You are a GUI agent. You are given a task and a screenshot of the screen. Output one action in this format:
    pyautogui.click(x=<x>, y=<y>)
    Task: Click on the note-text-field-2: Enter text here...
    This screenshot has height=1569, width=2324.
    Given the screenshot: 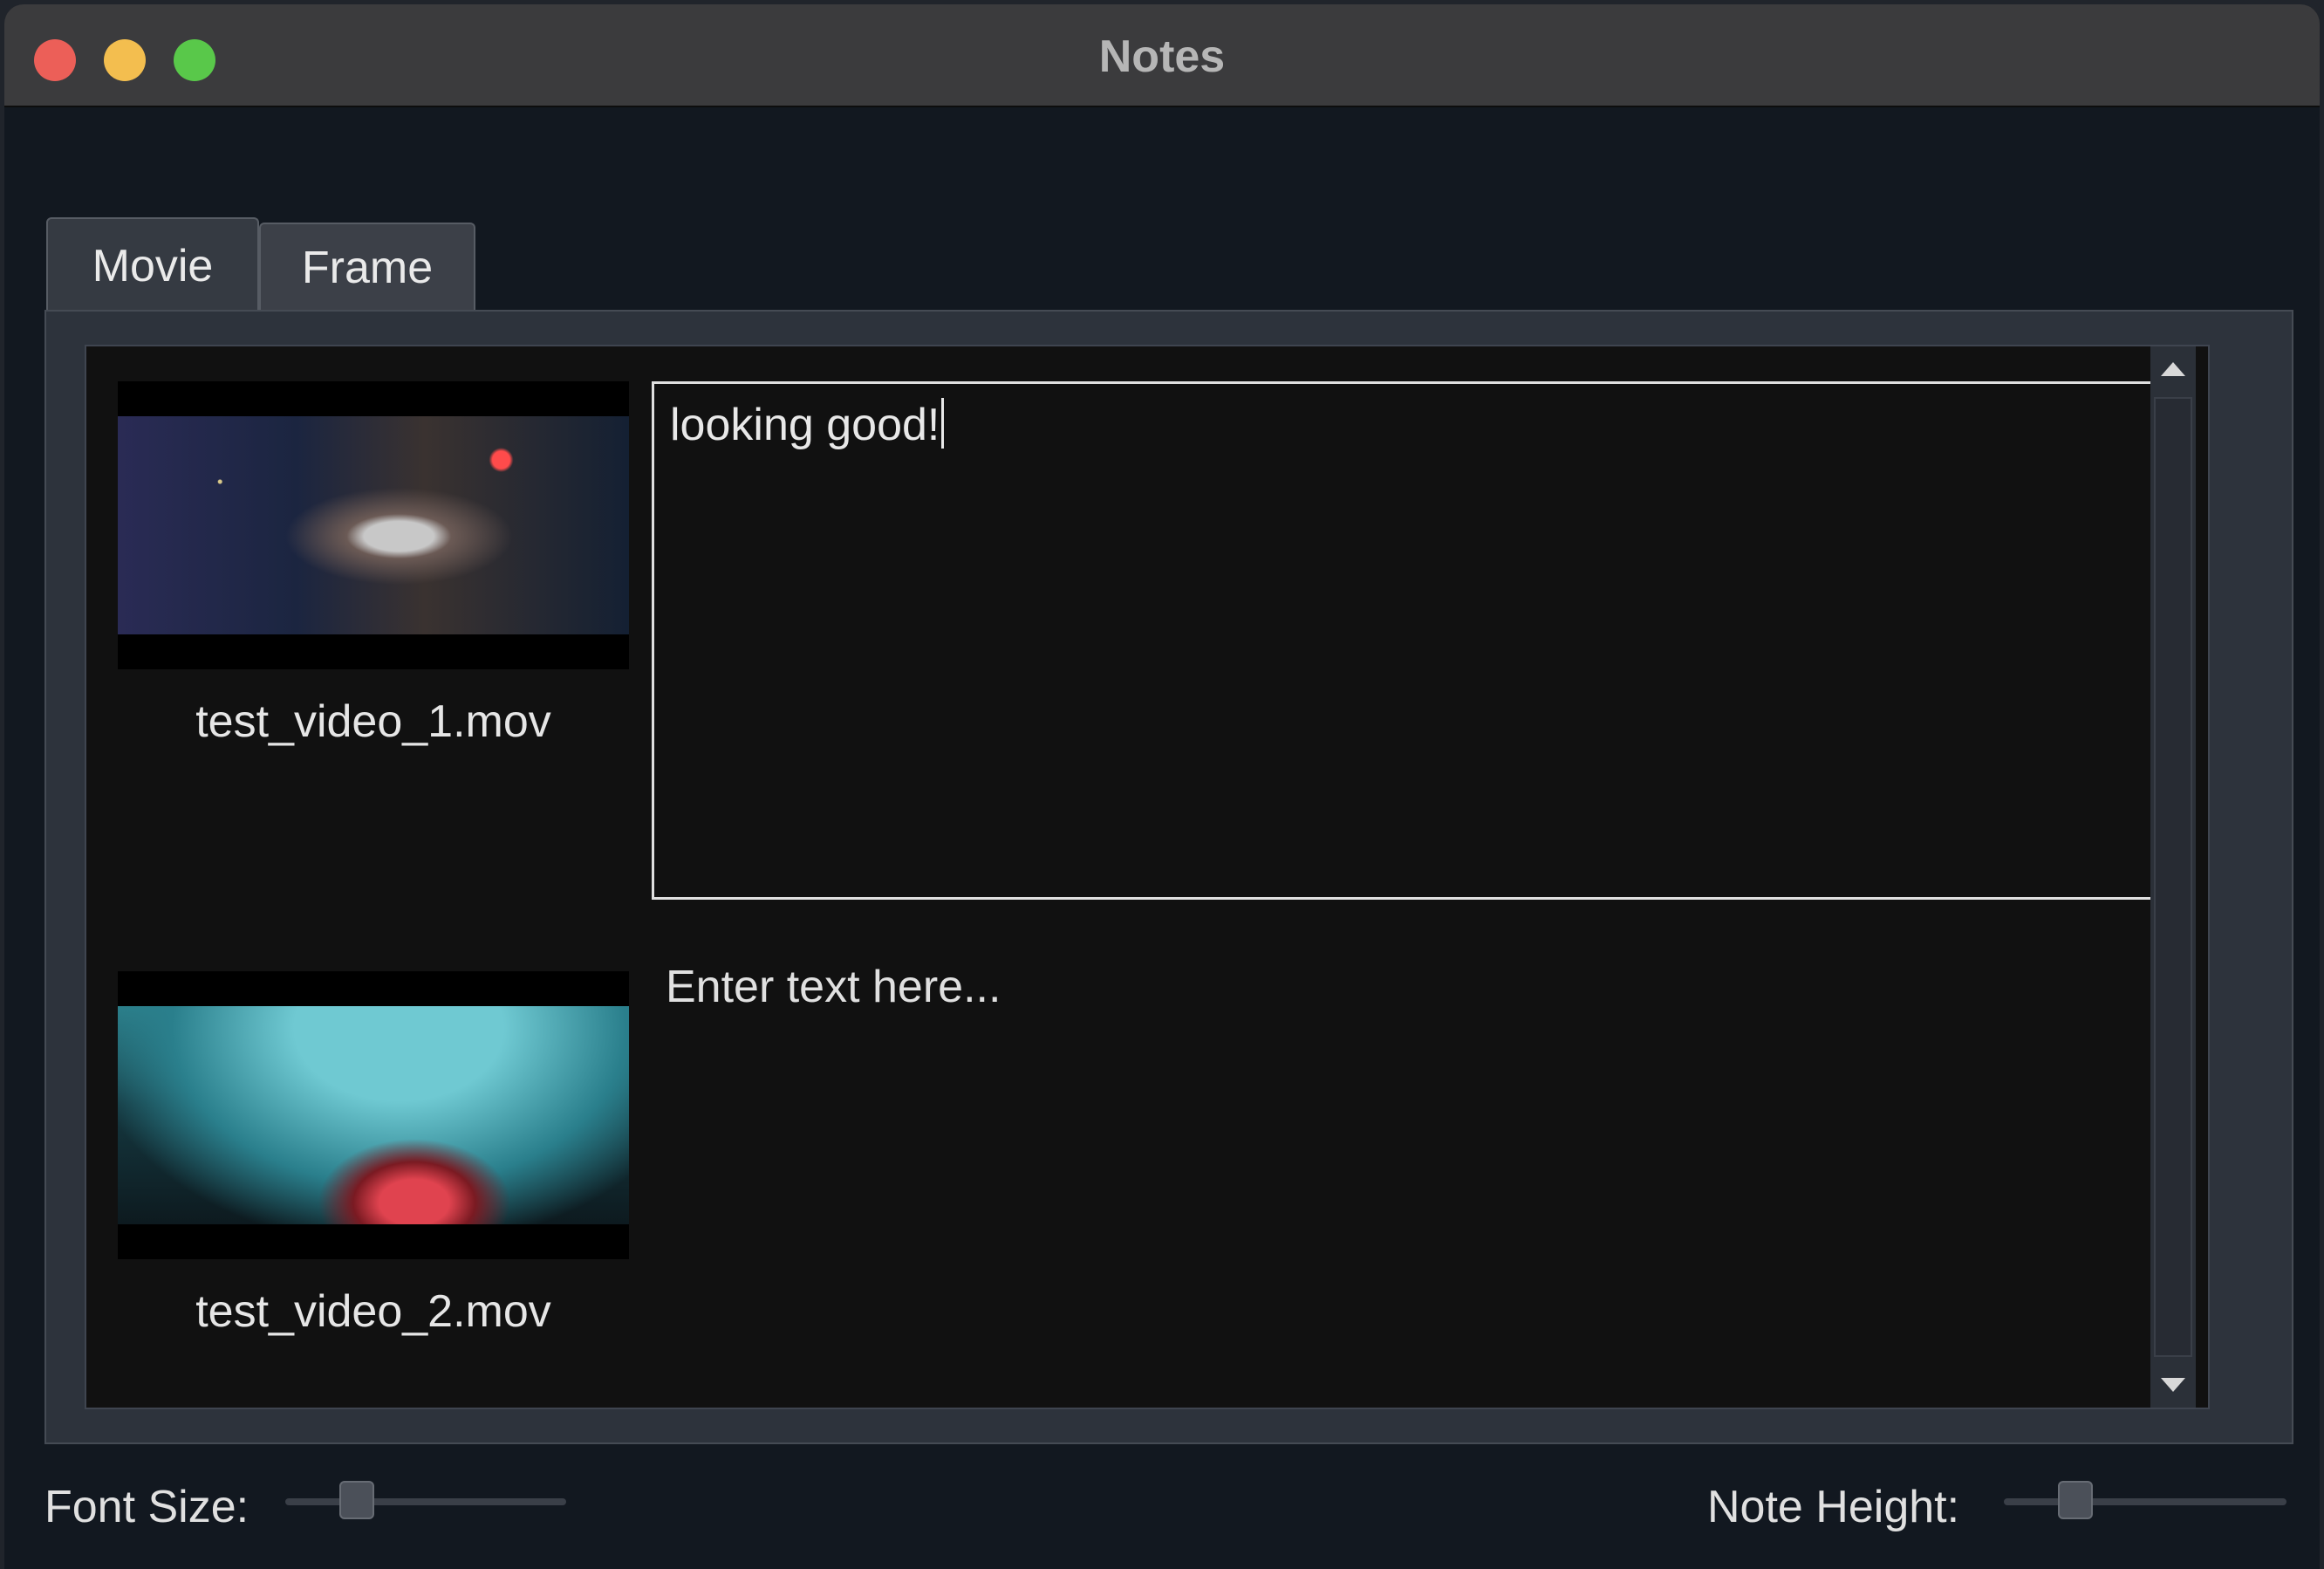 What is the action you would take?
    pyautogui.click(x=1413, y=987)
    